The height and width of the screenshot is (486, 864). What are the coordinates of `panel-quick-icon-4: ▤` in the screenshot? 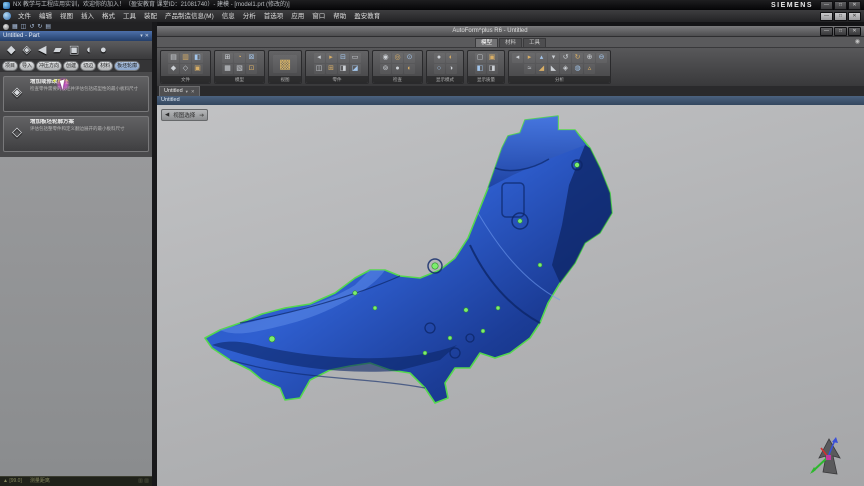 It's located at (48, 27).